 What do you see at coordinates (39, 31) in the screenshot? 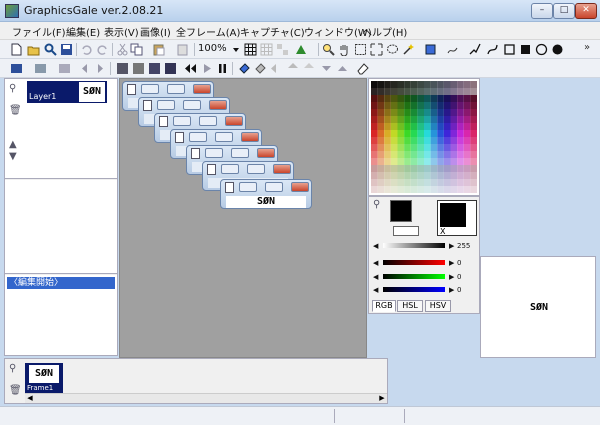
I see `menu-file: ファイル(F)` at bounding box center [39, 31].